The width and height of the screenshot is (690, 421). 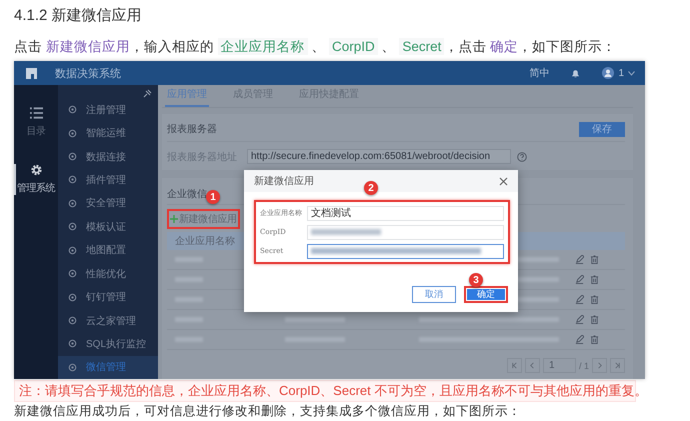 I want to click on cancel-button: 取消, so click(x=434, y=294).